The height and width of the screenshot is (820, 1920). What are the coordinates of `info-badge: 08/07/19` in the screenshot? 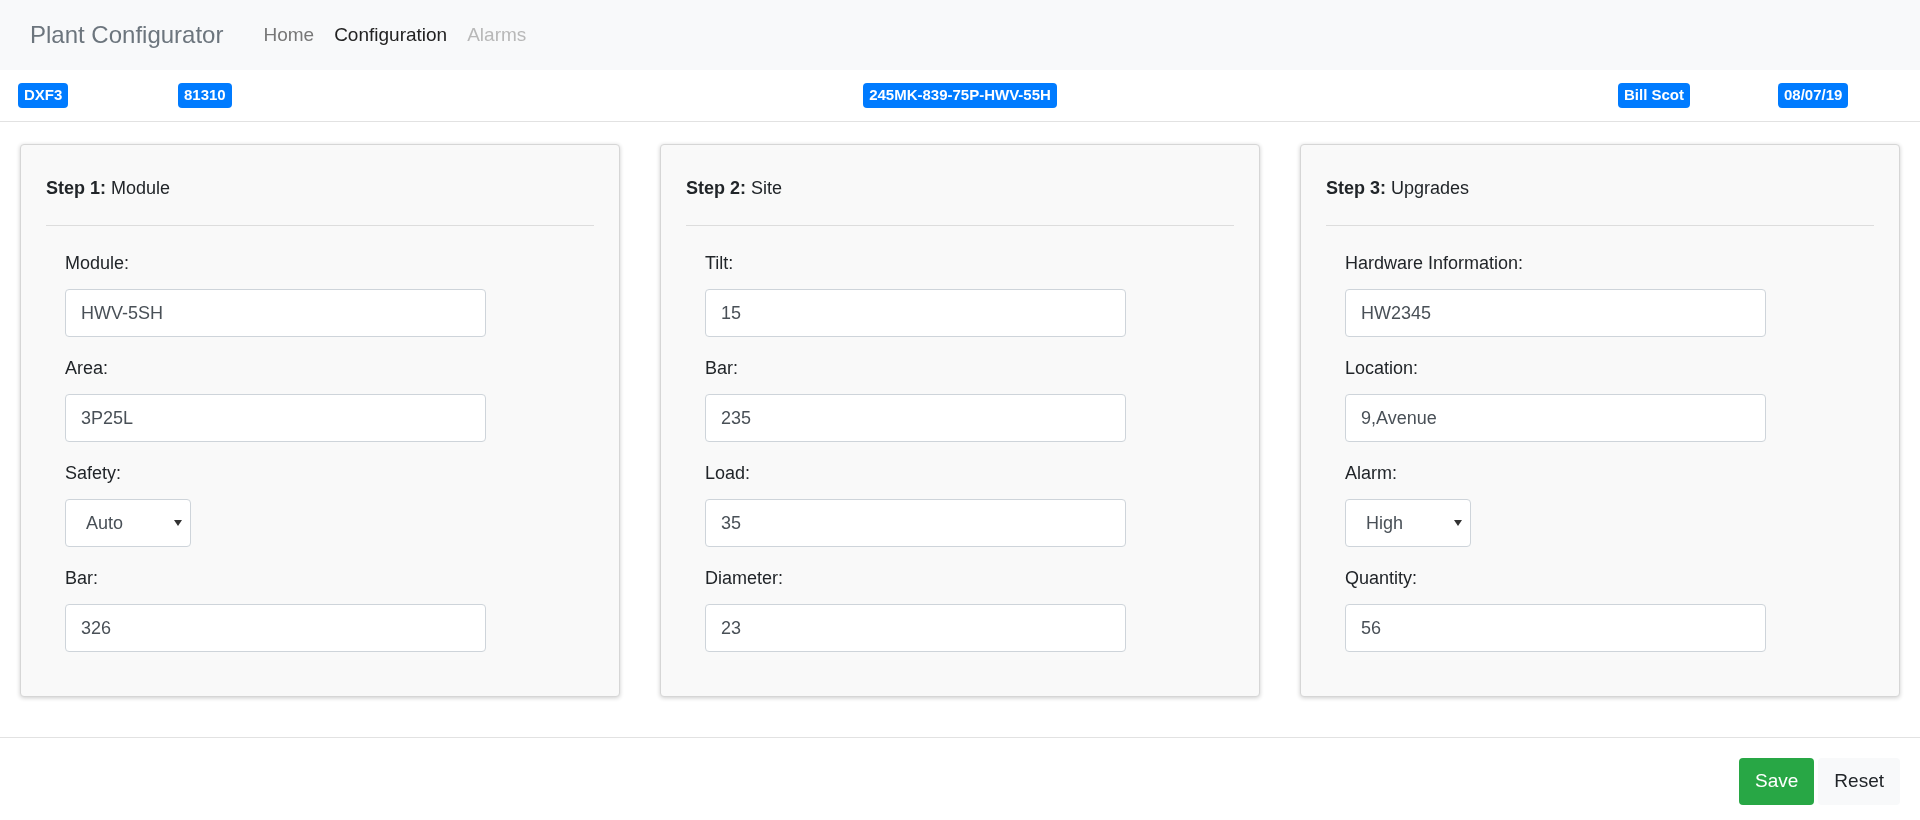 It's located at (1813, 95).